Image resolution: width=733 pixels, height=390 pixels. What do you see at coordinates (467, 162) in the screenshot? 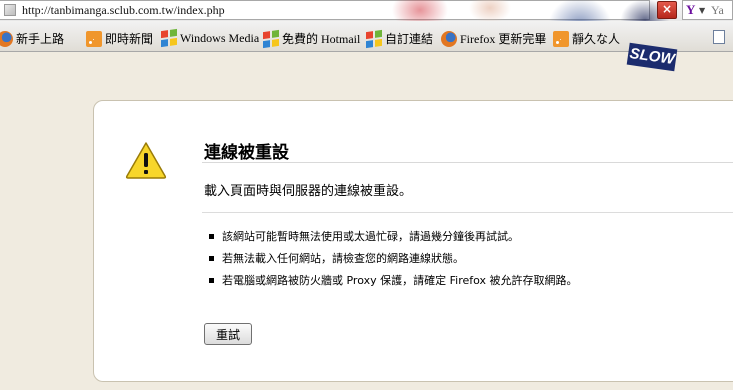
I see `title-divider` at bounding box center [467, 162].